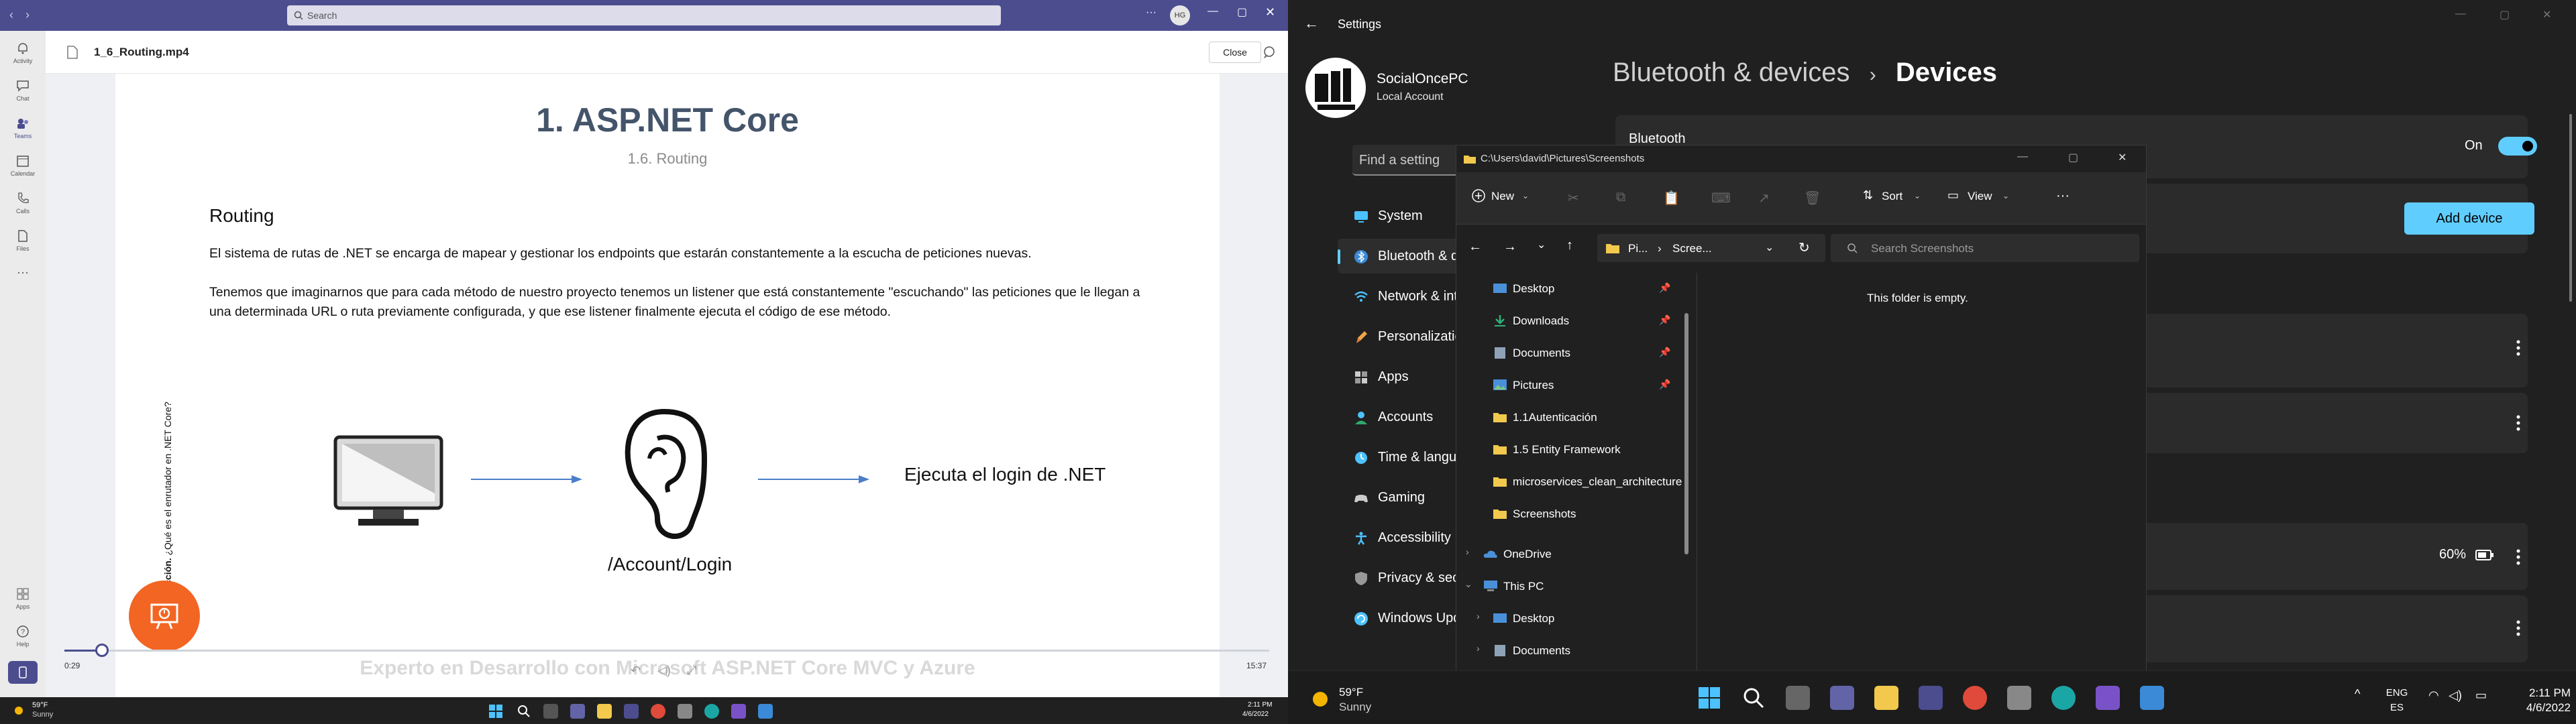 Image resolution: width=2576 pixels, height=724 pixels. I want to click on rewind-icon: ↶, so click(636, 671).